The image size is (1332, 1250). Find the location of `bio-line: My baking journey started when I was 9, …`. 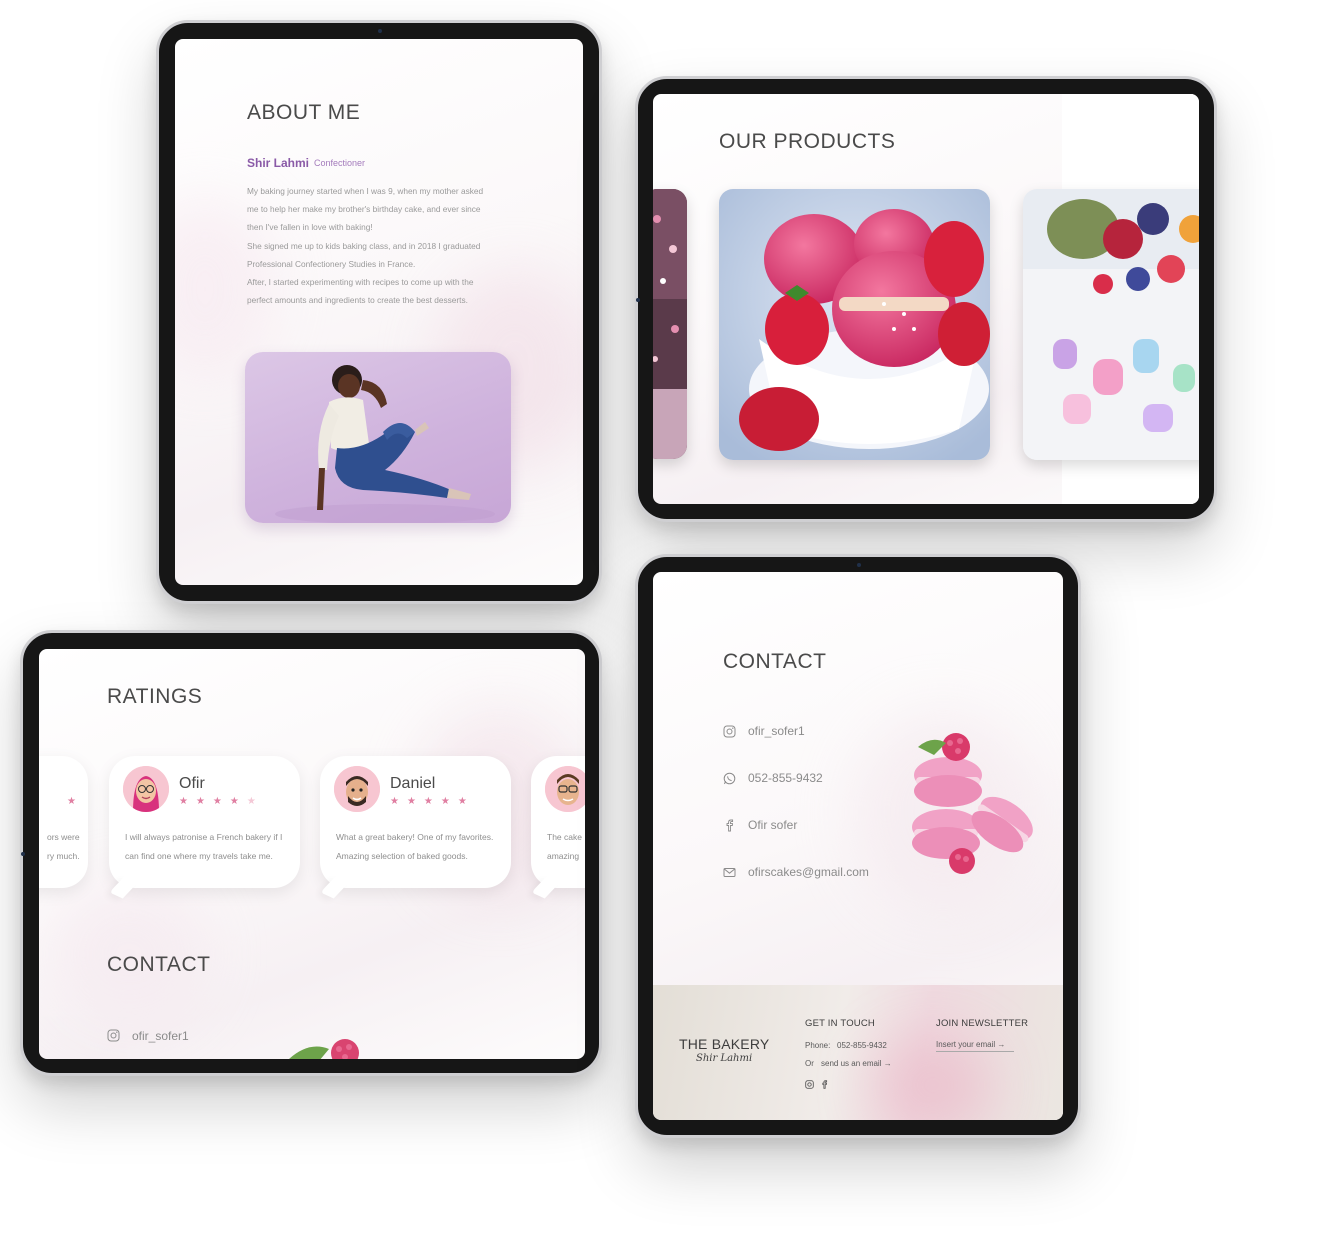

bio-line: My baking journey started when I was 9, … is located at coordinates (365, 191).